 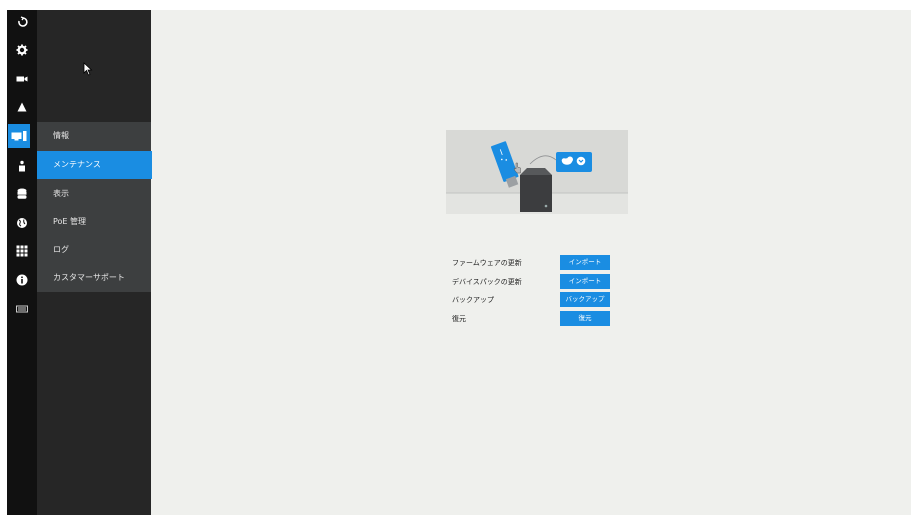 I want to click on submenu-item-display: 表示, so click(x=94, y=194).